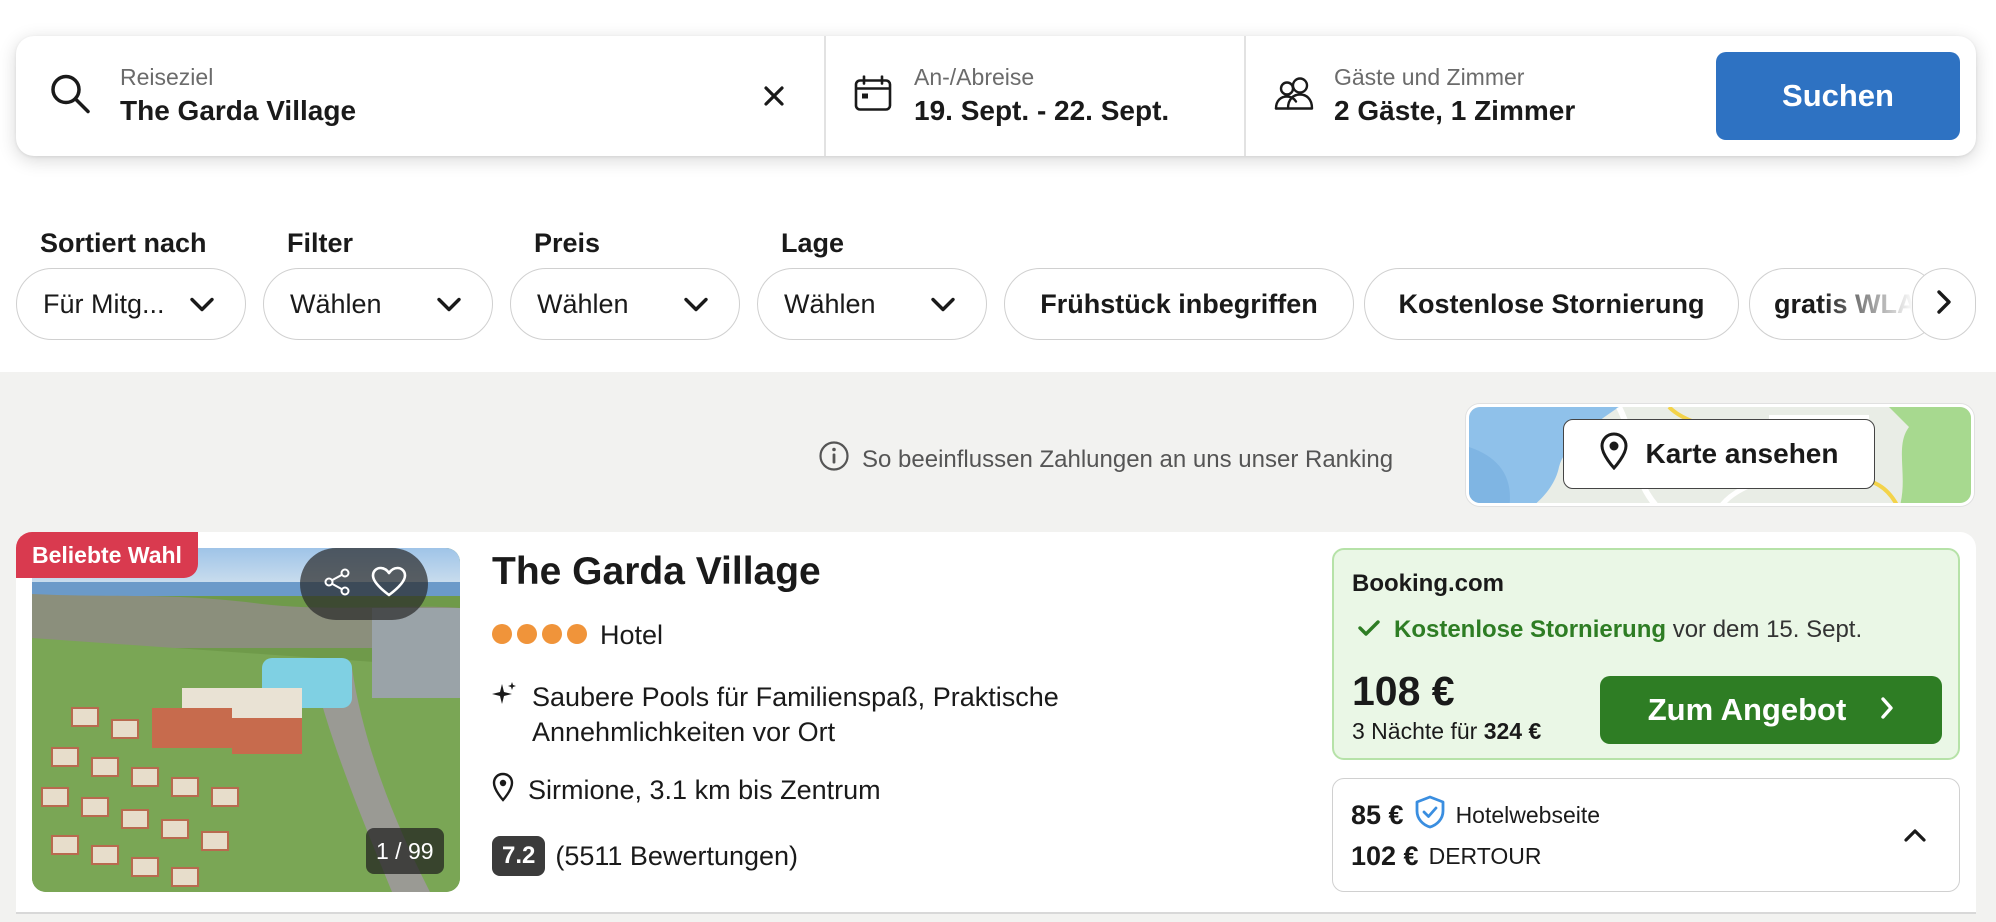  I want to click on rating-score: 7.2, so click(519, 856).